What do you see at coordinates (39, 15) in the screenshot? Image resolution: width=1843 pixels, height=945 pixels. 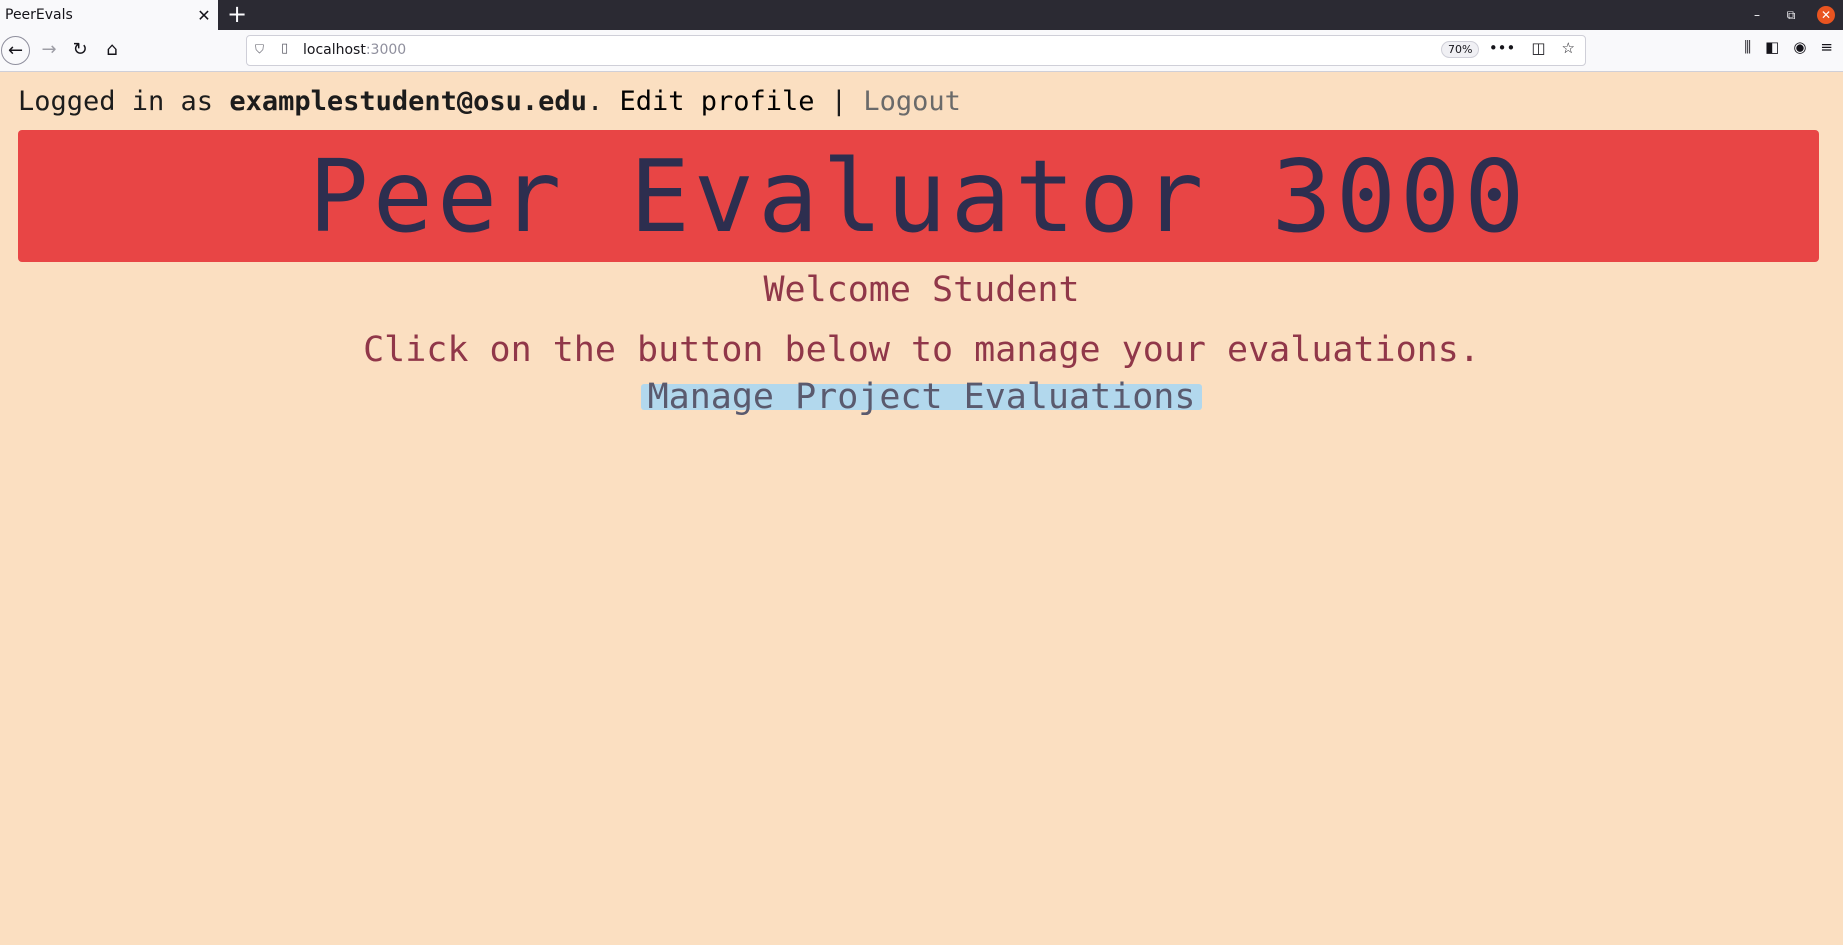 I see `tab-title: PeerEvals` at bounding box center [39, 15].